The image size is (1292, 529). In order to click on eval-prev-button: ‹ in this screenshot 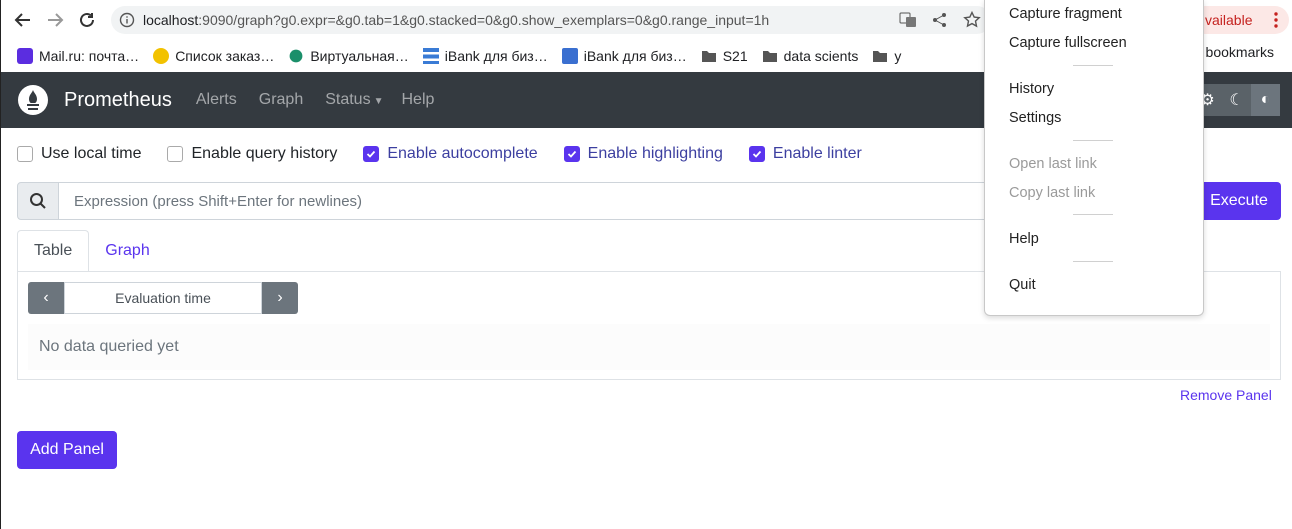, I will do `click(46, 298)`.